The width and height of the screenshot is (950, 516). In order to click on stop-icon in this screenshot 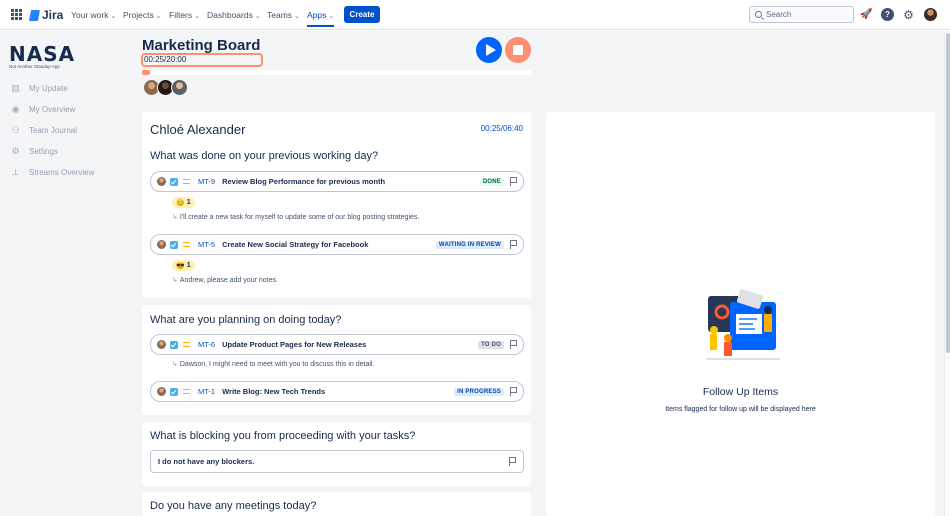, I will do `click(518, 50)`.